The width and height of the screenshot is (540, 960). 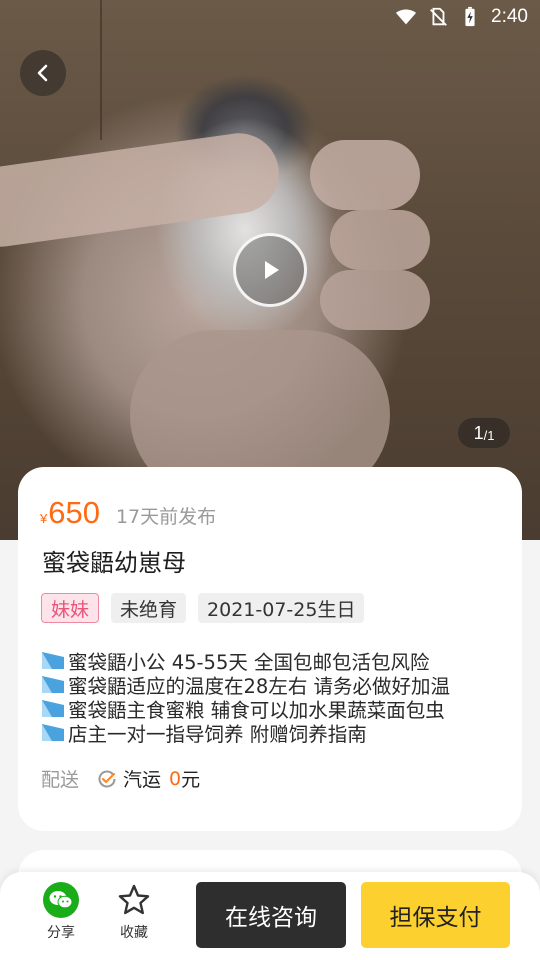 I want to click on back-arrow-icon, so click(x=42, y=73).